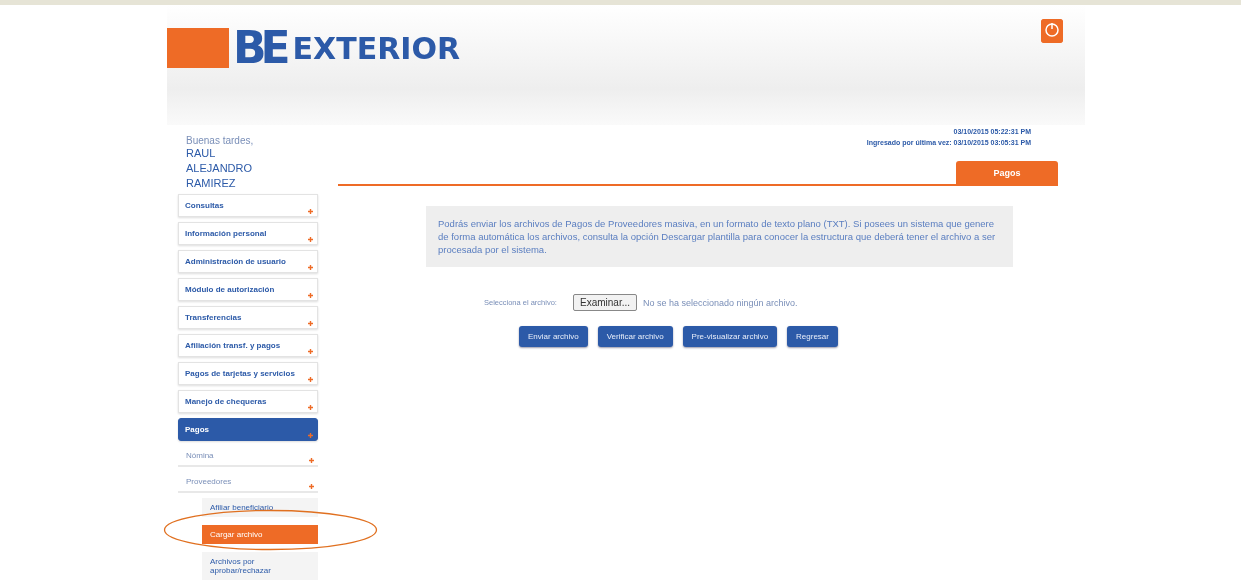 This screenshot has width=1241, height=582. Describe the element at coordinates (812, 336) in the screenshot. I see `action-button: Regresar` at that location.